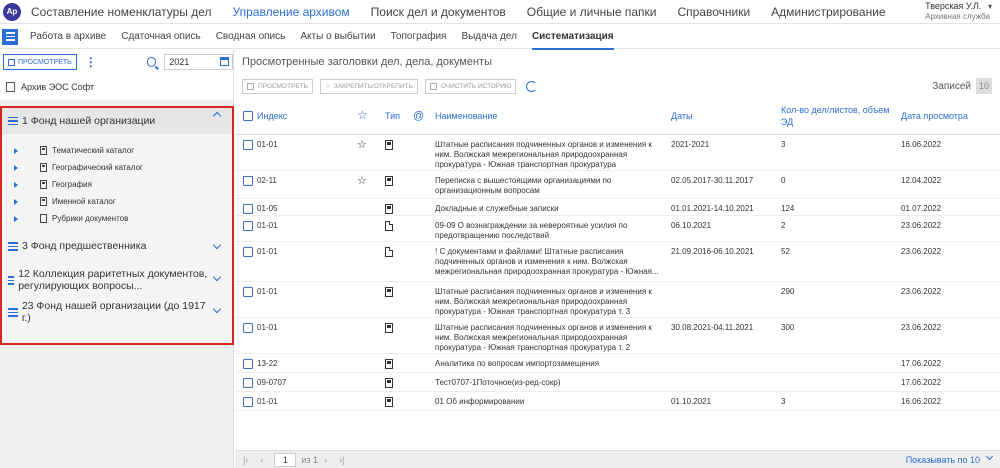  What do you see at coordinates (713, 12) in the screenshot?
I see `topnav-directories: Справочники` at bounding box center [713, 12].